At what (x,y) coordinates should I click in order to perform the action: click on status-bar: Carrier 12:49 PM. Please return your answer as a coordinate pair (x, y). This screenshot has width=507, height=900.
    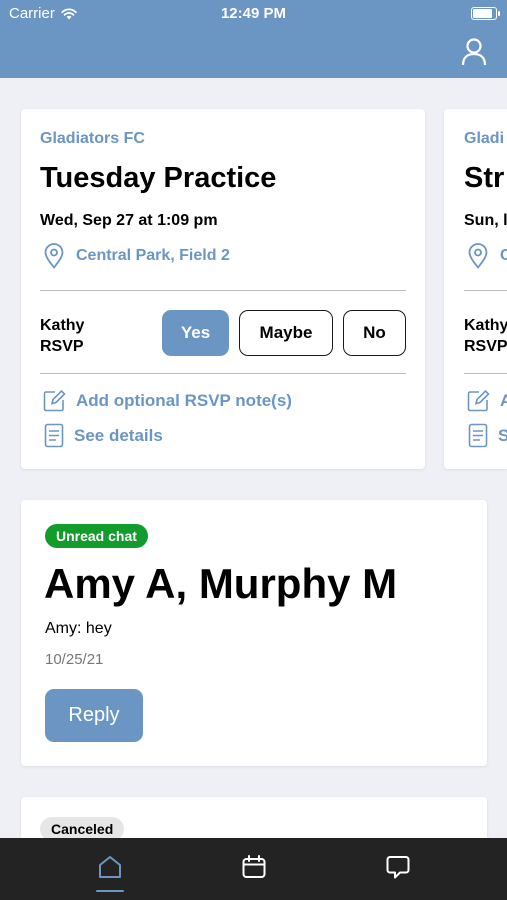
    Looking at the image, I should click on (253, 14).